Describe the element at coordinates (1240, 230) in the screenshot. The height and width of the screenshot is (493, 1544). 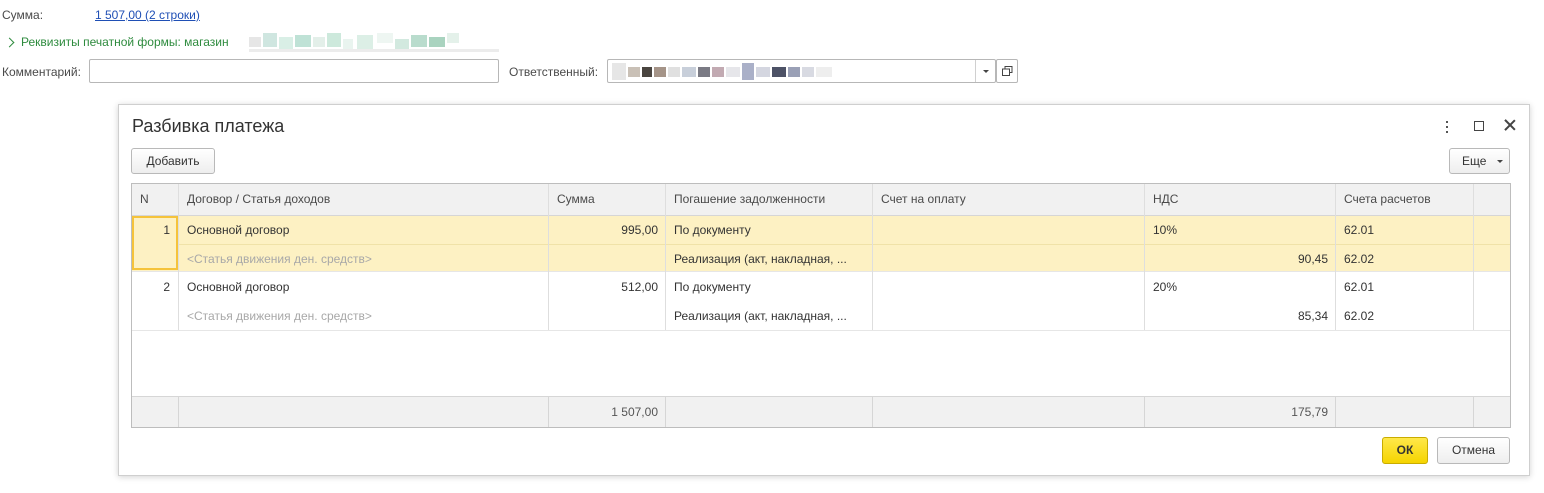
I see `nds-rate-cell: 10%` at that location.